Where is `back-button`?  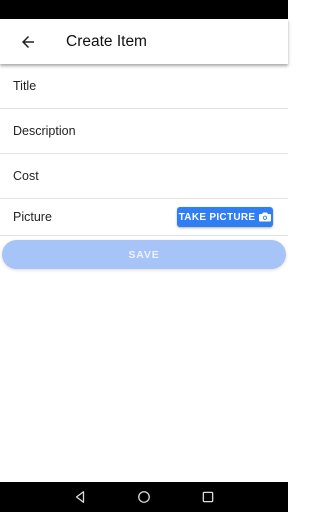 back-button is located at coordinates (28, 41).